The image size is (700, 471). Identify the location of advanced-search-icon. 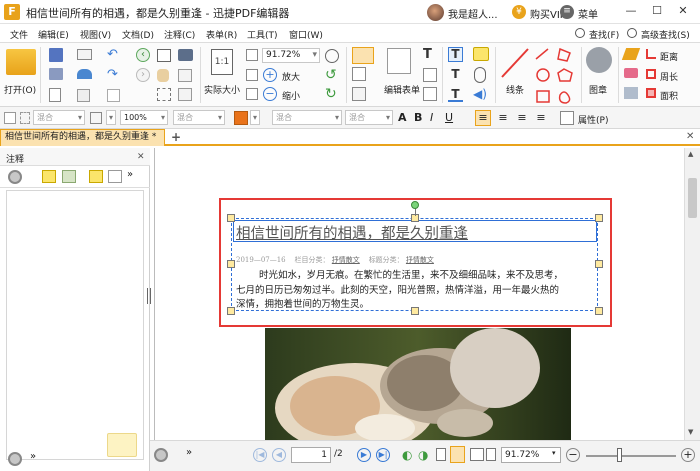
(632, 33).